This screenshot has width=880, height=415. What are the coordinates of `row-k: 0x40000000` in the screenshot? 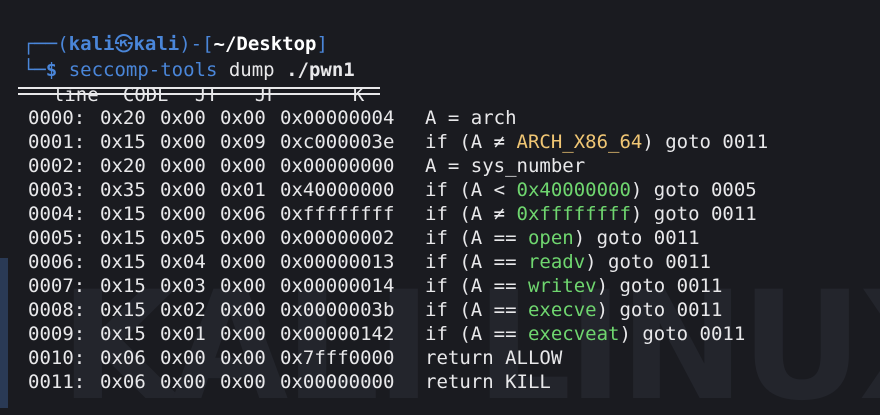 It's located at (337, 190).